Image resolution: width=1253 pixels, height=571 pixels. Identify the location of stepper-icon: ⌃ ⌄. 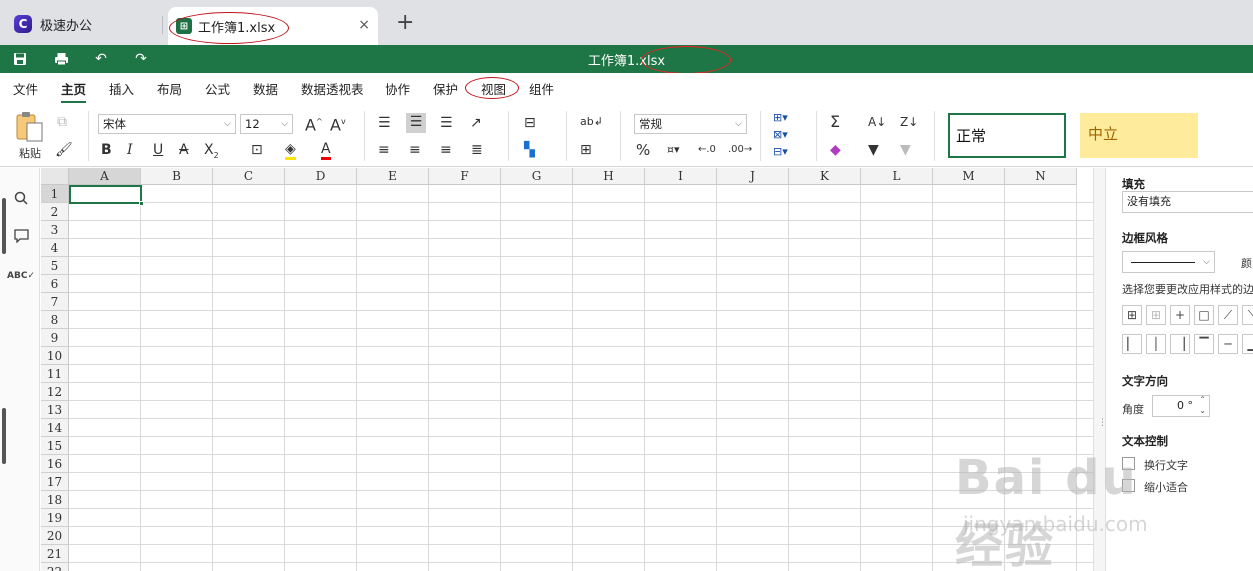
(1202, 405).